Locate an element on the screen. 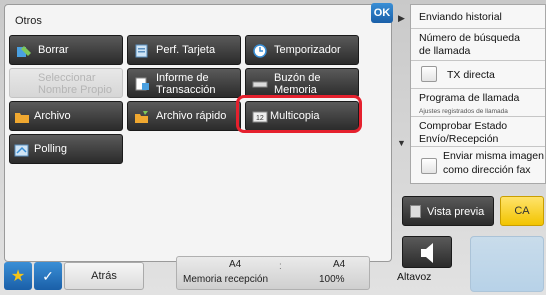 Image resolution: width=546 pixels, height=295 pixels. start-button is located at coordinates (507, 264).